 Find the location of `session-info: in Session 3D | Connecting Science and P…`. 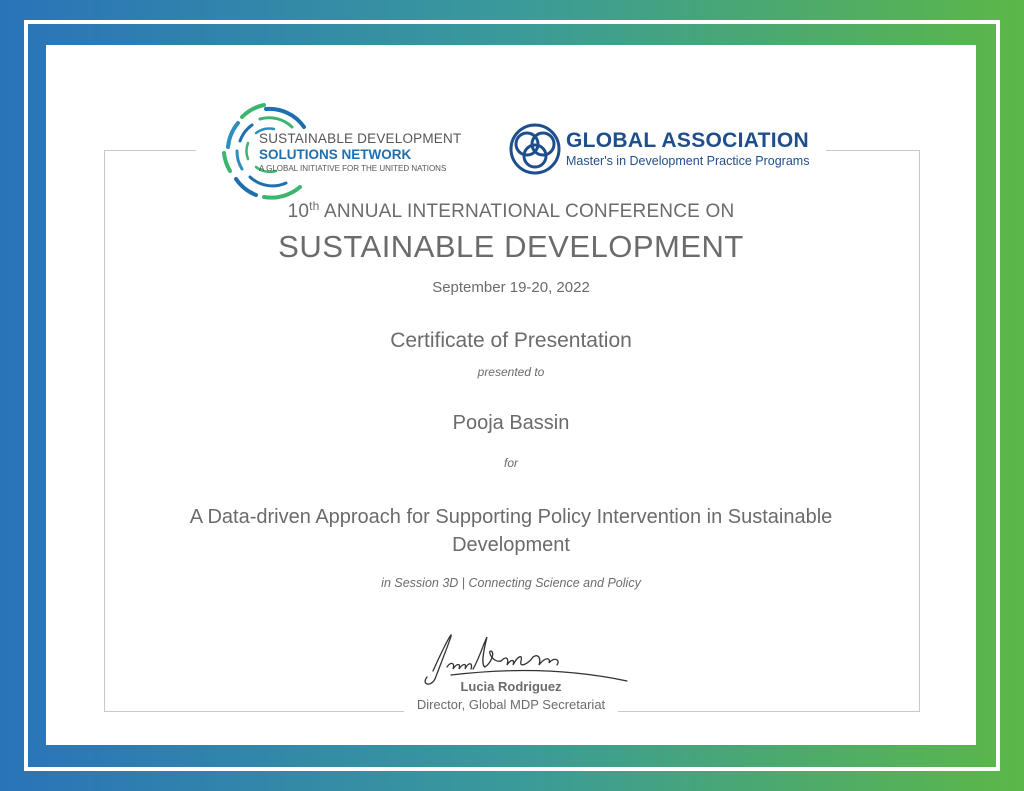

session-info: in Session 3D | Connecting Science and P… is located at coordinates (511, 583).